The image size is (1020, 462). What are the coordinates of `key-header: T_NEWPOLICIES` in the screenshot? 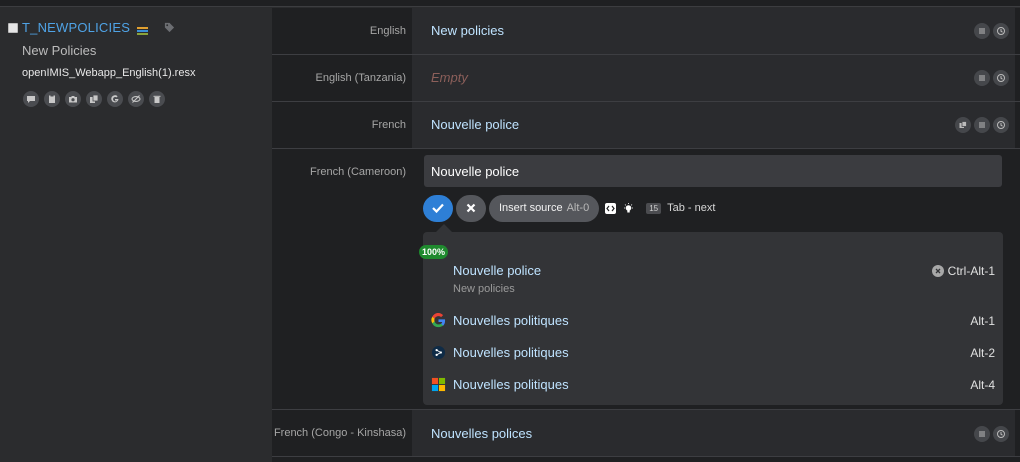 It's located at (91, 27).